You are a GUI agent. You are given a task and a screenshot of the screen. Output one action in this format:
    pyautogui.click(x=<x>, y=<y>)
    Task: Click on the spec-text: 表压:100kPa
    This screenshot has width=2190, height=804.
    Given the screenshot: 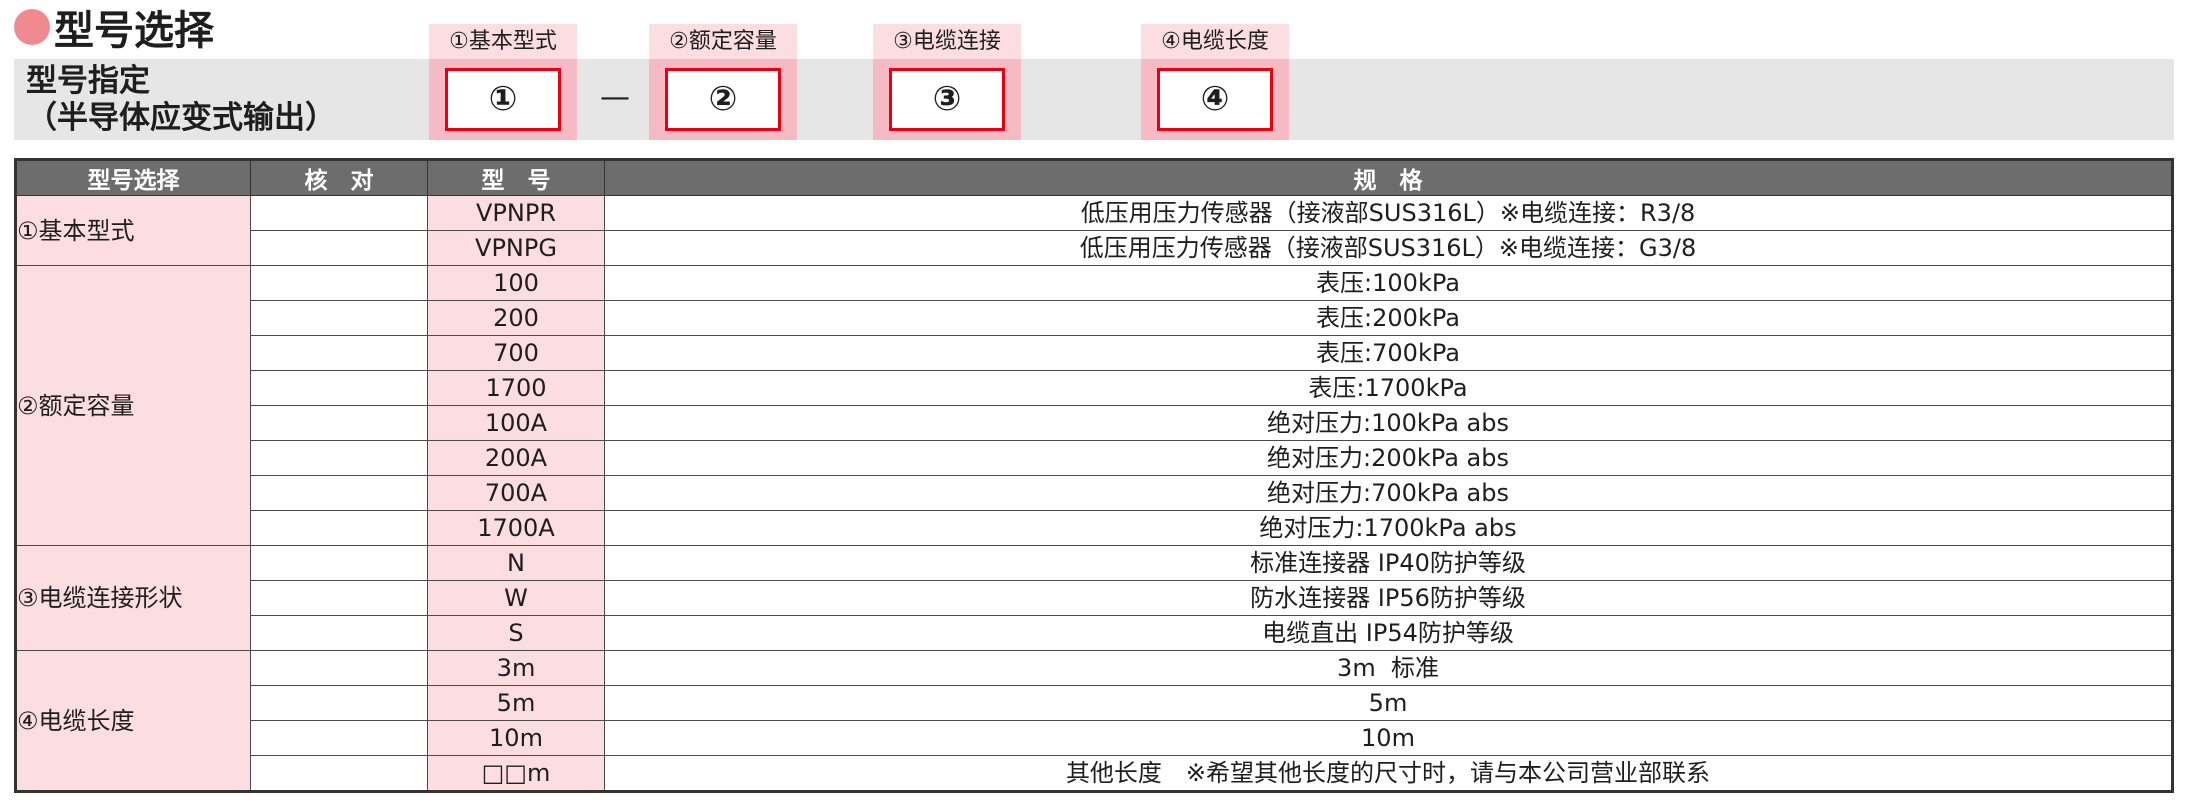 What is the action you would take?
    pyautogui.click(x=1388, y=283)
    